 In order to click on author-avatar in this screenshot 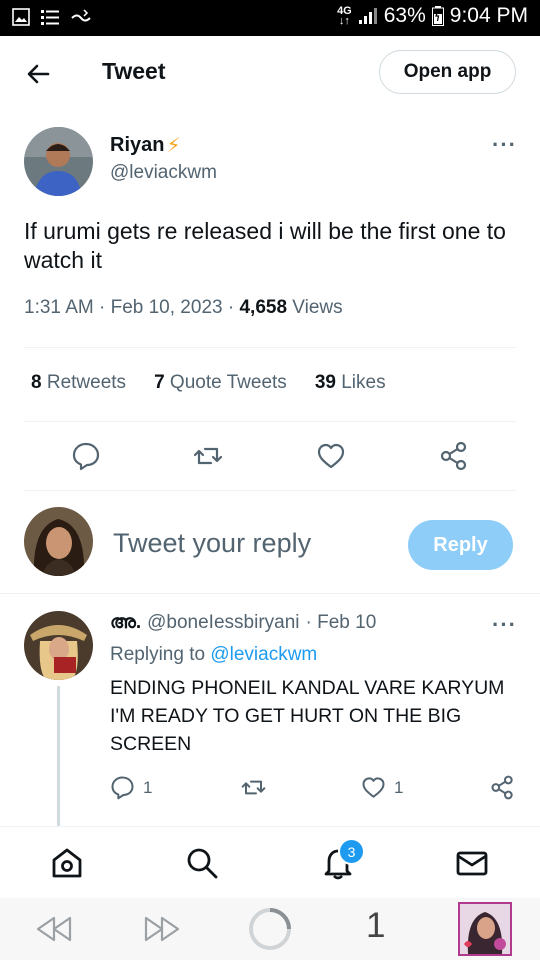, I will do `click(58, 161)`.